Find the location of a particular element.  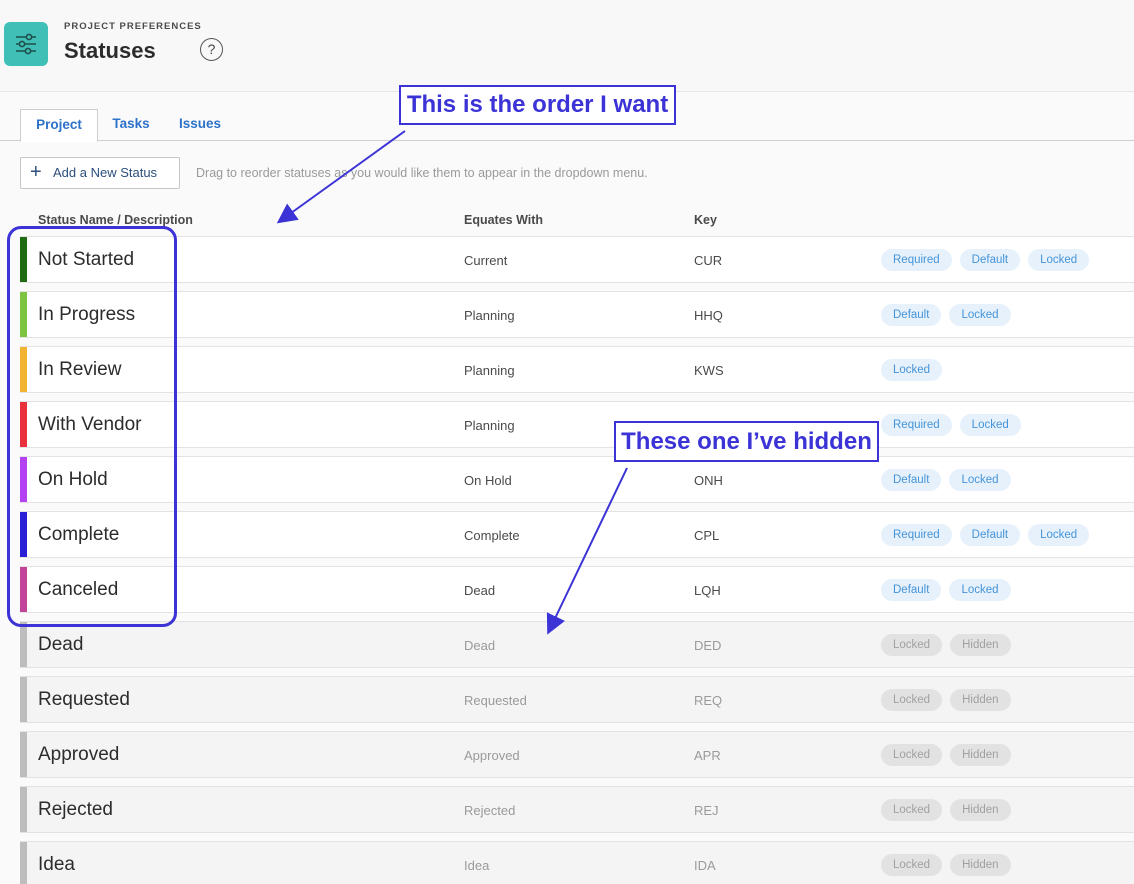

annotation-bracket is located at coordinates (92, 426).